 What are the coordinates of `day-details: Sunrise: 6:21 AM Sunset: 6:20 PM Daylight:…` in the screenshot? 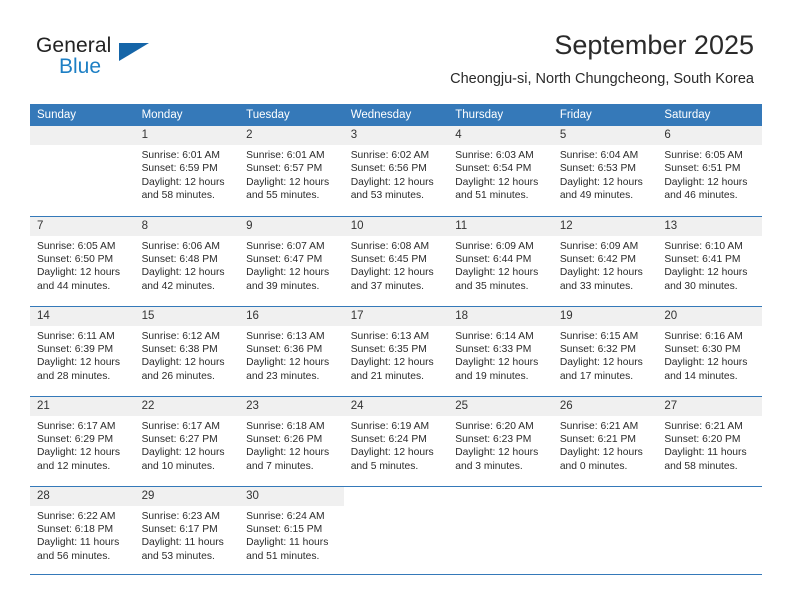 It's located at (709, 445).